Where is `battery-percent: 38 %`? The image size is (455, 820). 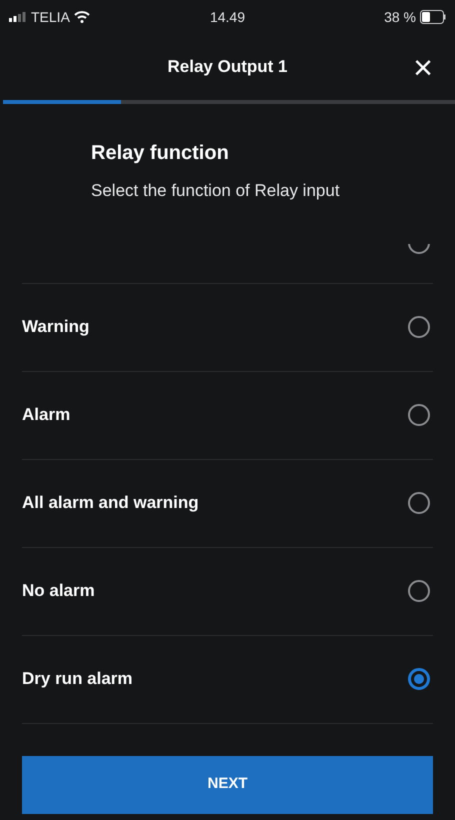
battery-percent: 38 % is located at coordinates (400, 17).